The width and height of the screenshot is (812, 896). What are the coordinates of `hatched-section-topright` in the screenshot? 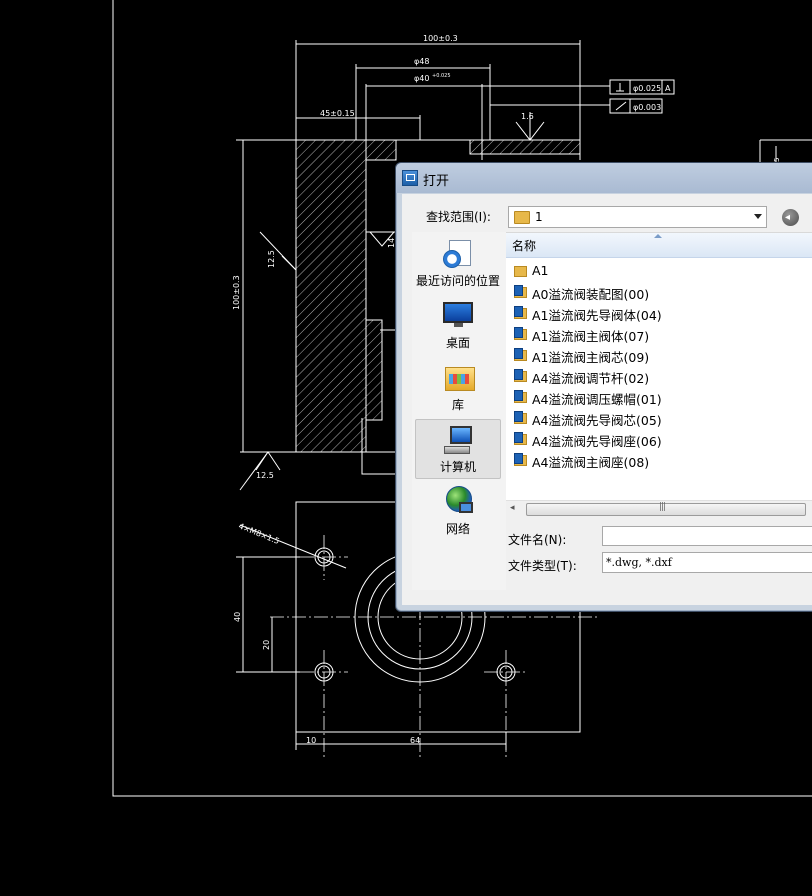 It's located at (525, 147).